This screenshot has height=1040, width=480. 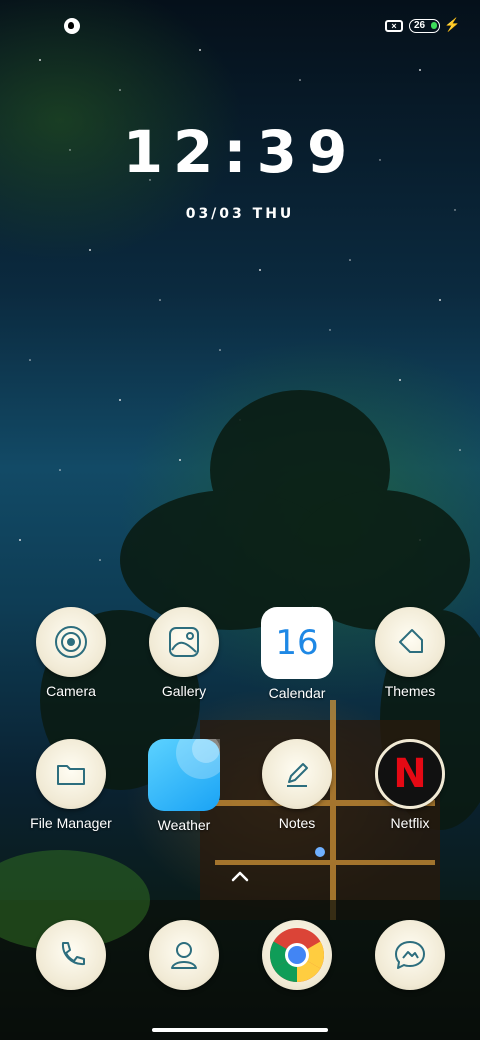 What do you see at coordinates (410, 823) in the screenshot?
I see `app-label: Netflix` at bounding box center [410, 823].